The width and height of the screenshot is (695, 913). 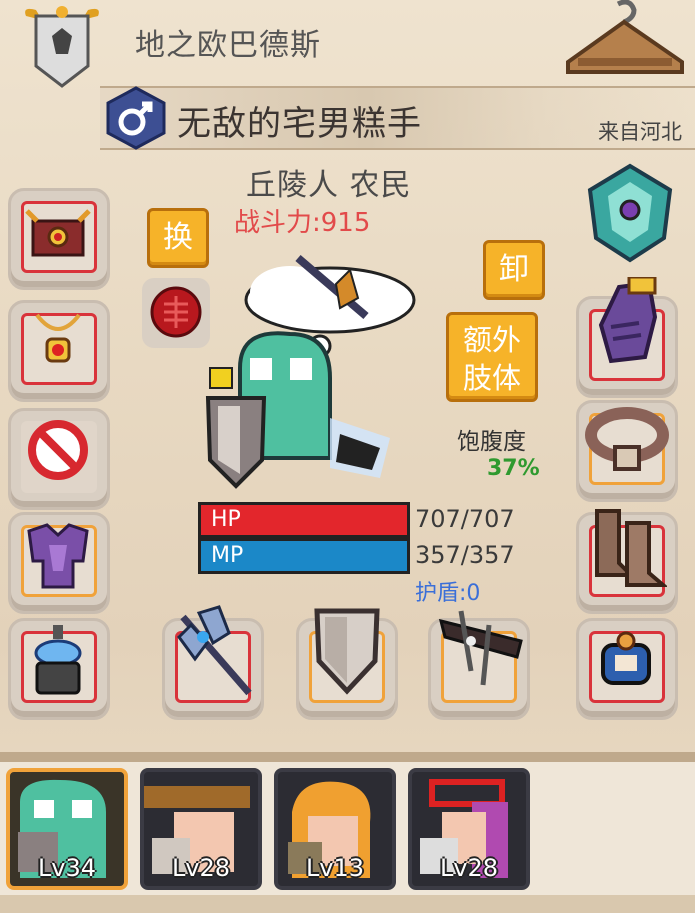 I want to click on character-portrait, so click(x=310, y=371).